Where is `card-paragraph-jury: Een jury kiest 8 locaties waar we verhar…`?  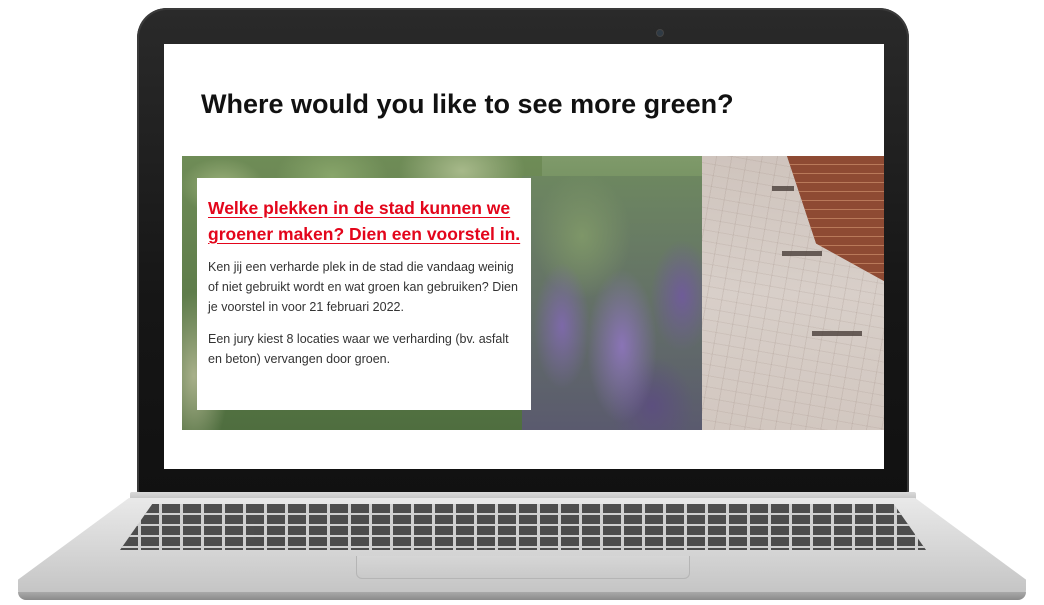
card-paragraph-jury: Een jury kiest 8 locaties waar we verhar… is located at coordinates (358, 349).